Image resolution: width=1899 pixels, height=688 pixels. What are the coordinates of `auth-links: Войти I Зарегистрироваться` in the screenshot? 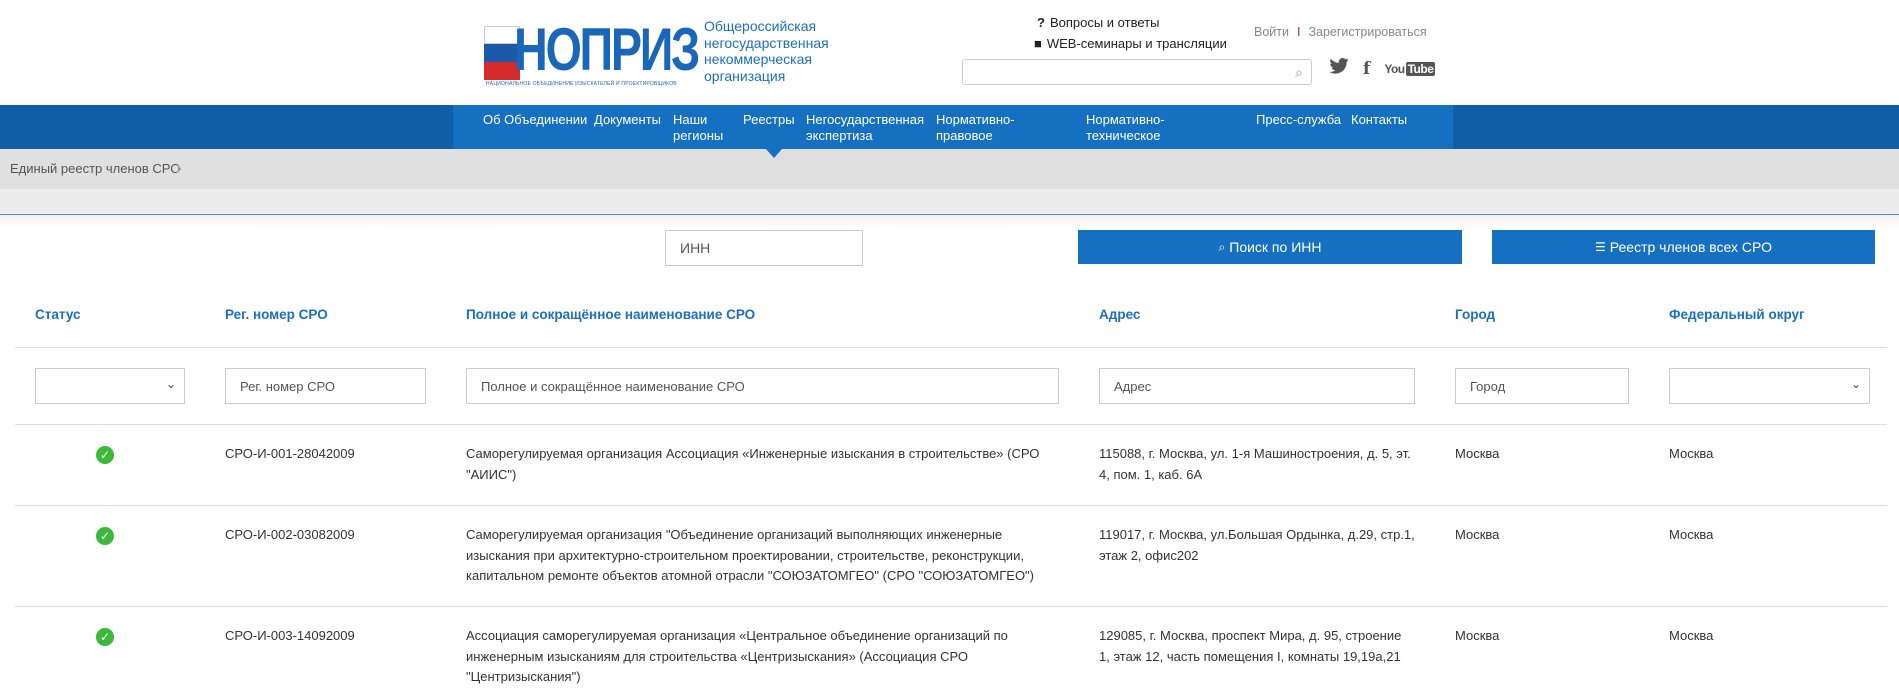 It's located at (1340, 32).